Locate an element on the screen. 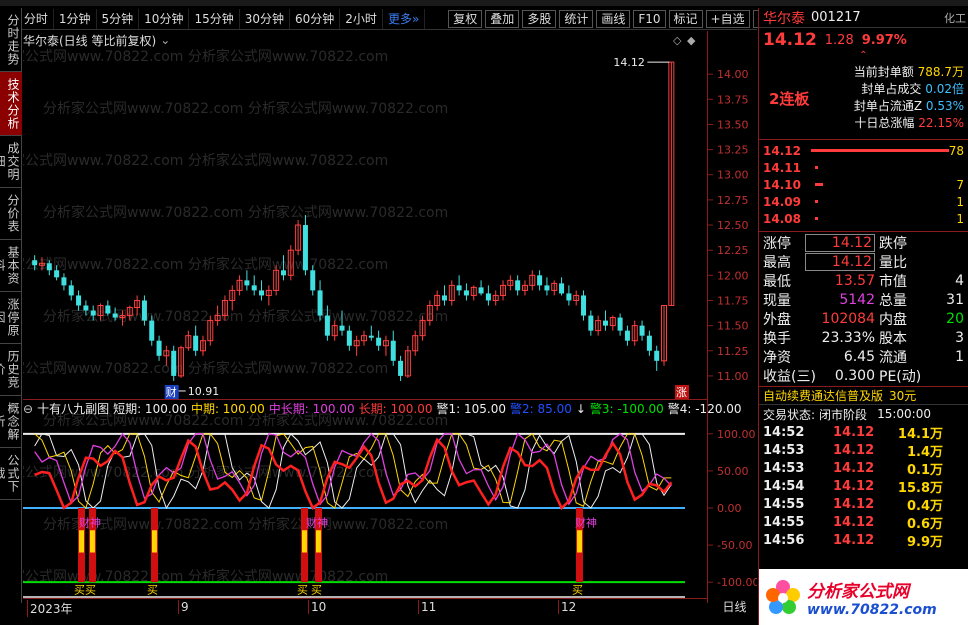 Image resolution: width=968 pixels, height=625 pixels. stat-value: 5142 is located at coordinates (857, 299).